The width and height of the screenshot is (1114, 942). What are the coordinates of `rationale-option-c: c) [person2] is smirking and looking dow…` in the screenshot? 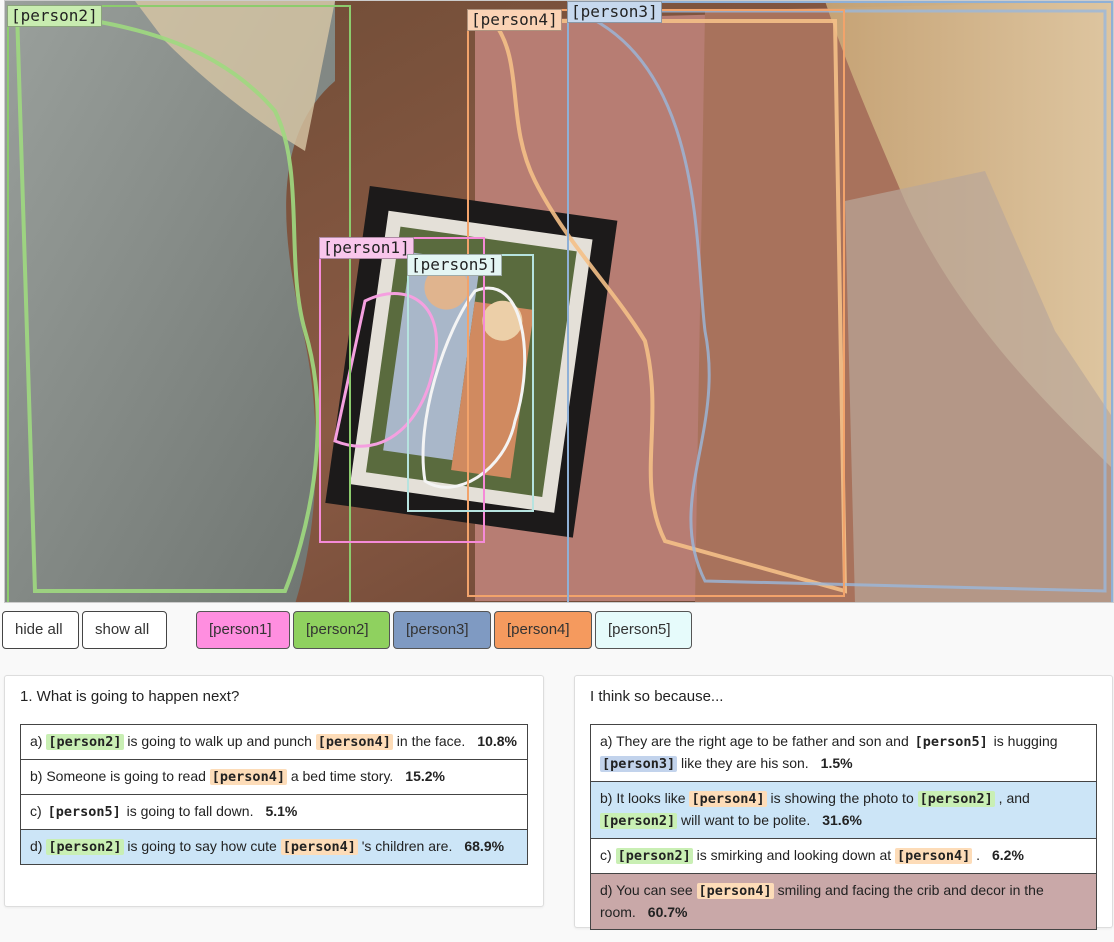 It's located at (843, 855).